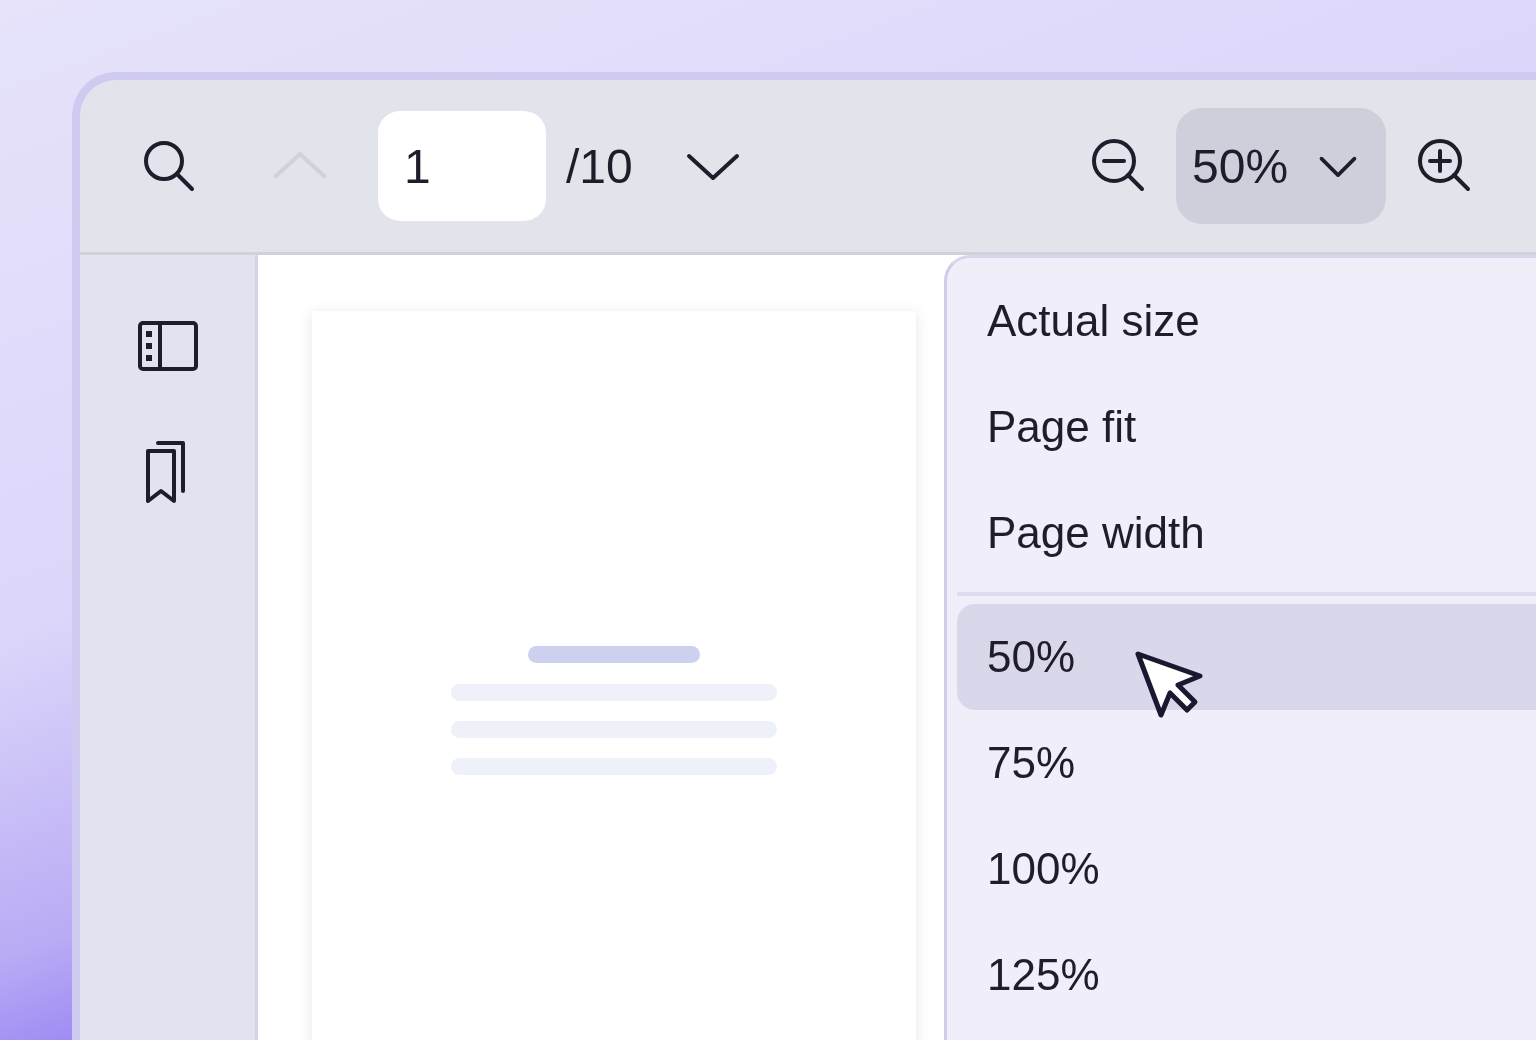 Image resolution: width=1536 pixels, height=1040 pixels. I want to click on menu-item: 75%, so click(1246, 763).